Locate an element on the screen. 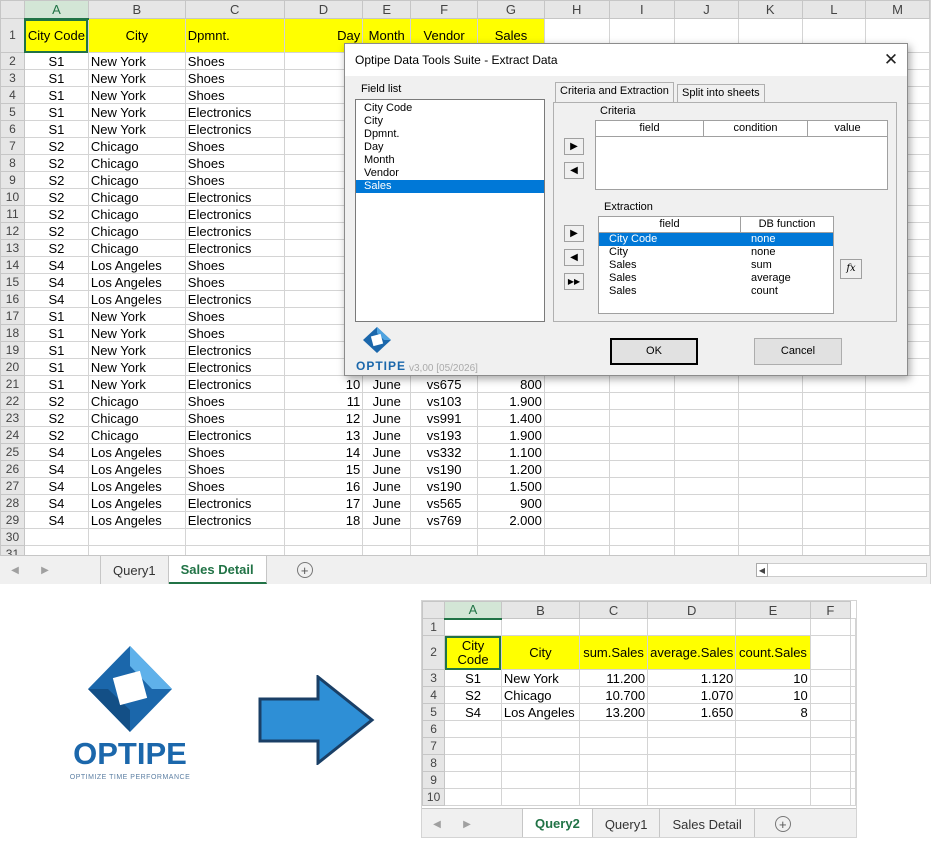  cell: 17 is located at coordinates (323, 503).